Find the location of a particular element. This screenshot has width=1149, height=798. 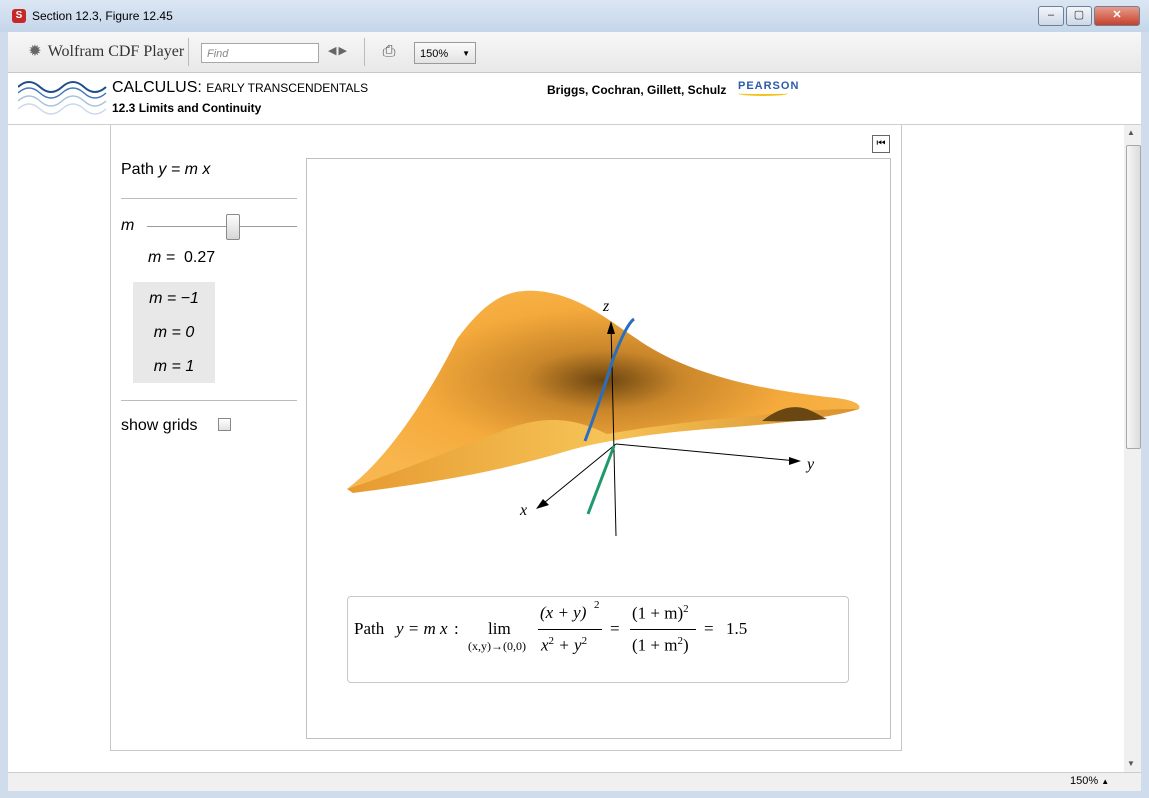

m-slider-thumb is located at coordinates (232, 227).